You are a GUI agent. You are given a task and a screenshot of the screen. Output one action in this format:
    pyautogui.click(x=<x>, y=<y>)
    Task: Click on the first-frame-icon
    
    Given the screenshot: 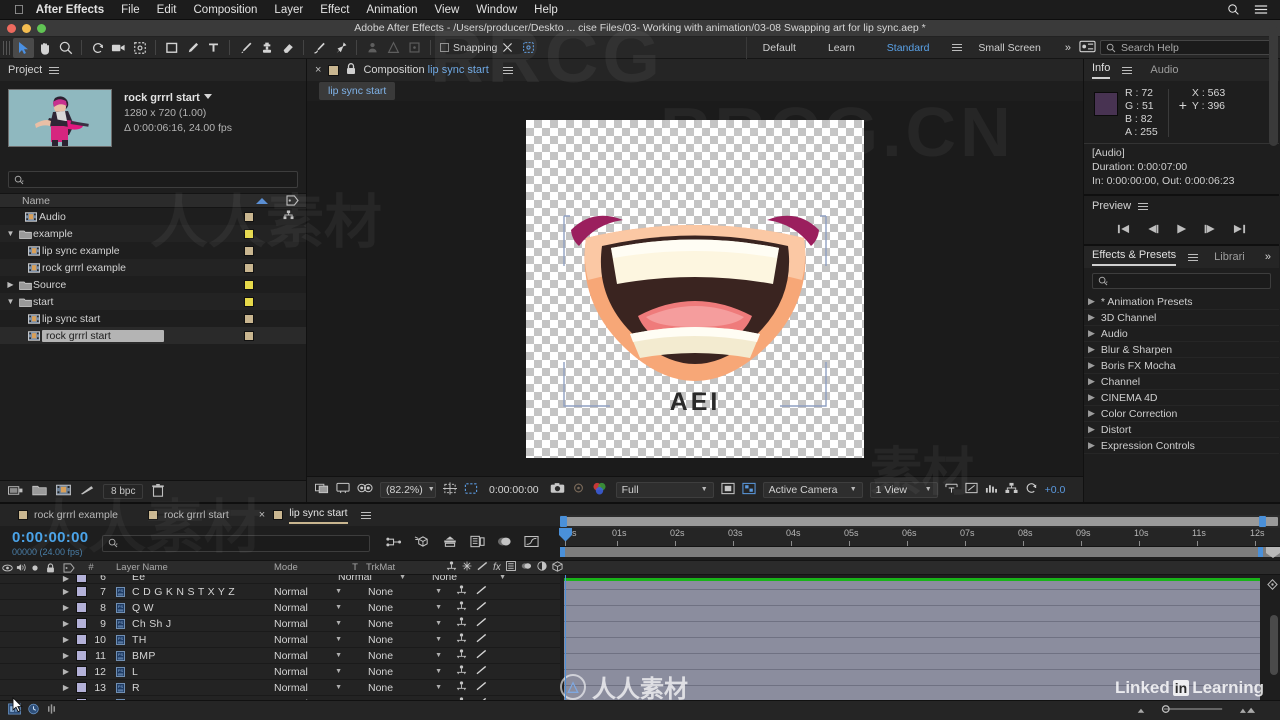 What is the action you would take?
    pyautogui.click(x=1123, y=230)
    